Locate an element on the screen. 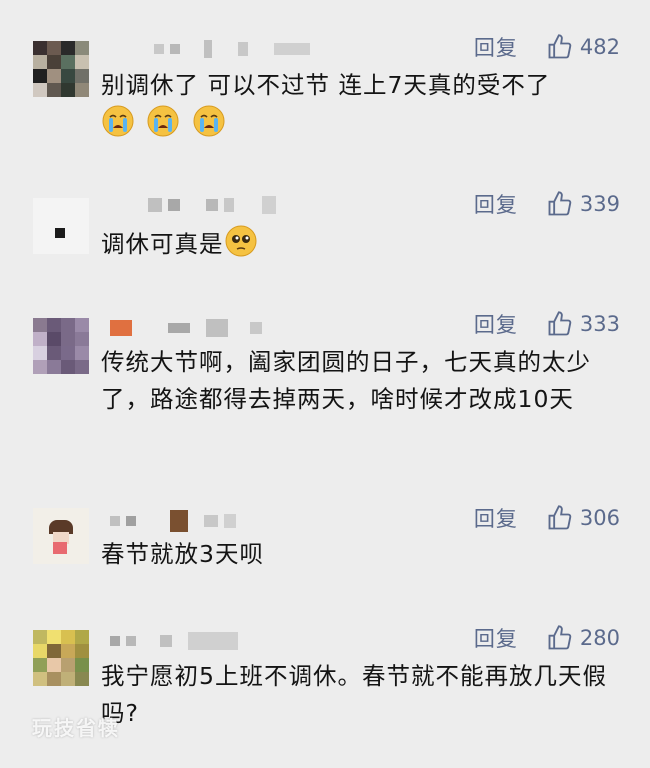 This screenshot has height=768, width=650. like-count: 306 is located at coordinates (599, 518).